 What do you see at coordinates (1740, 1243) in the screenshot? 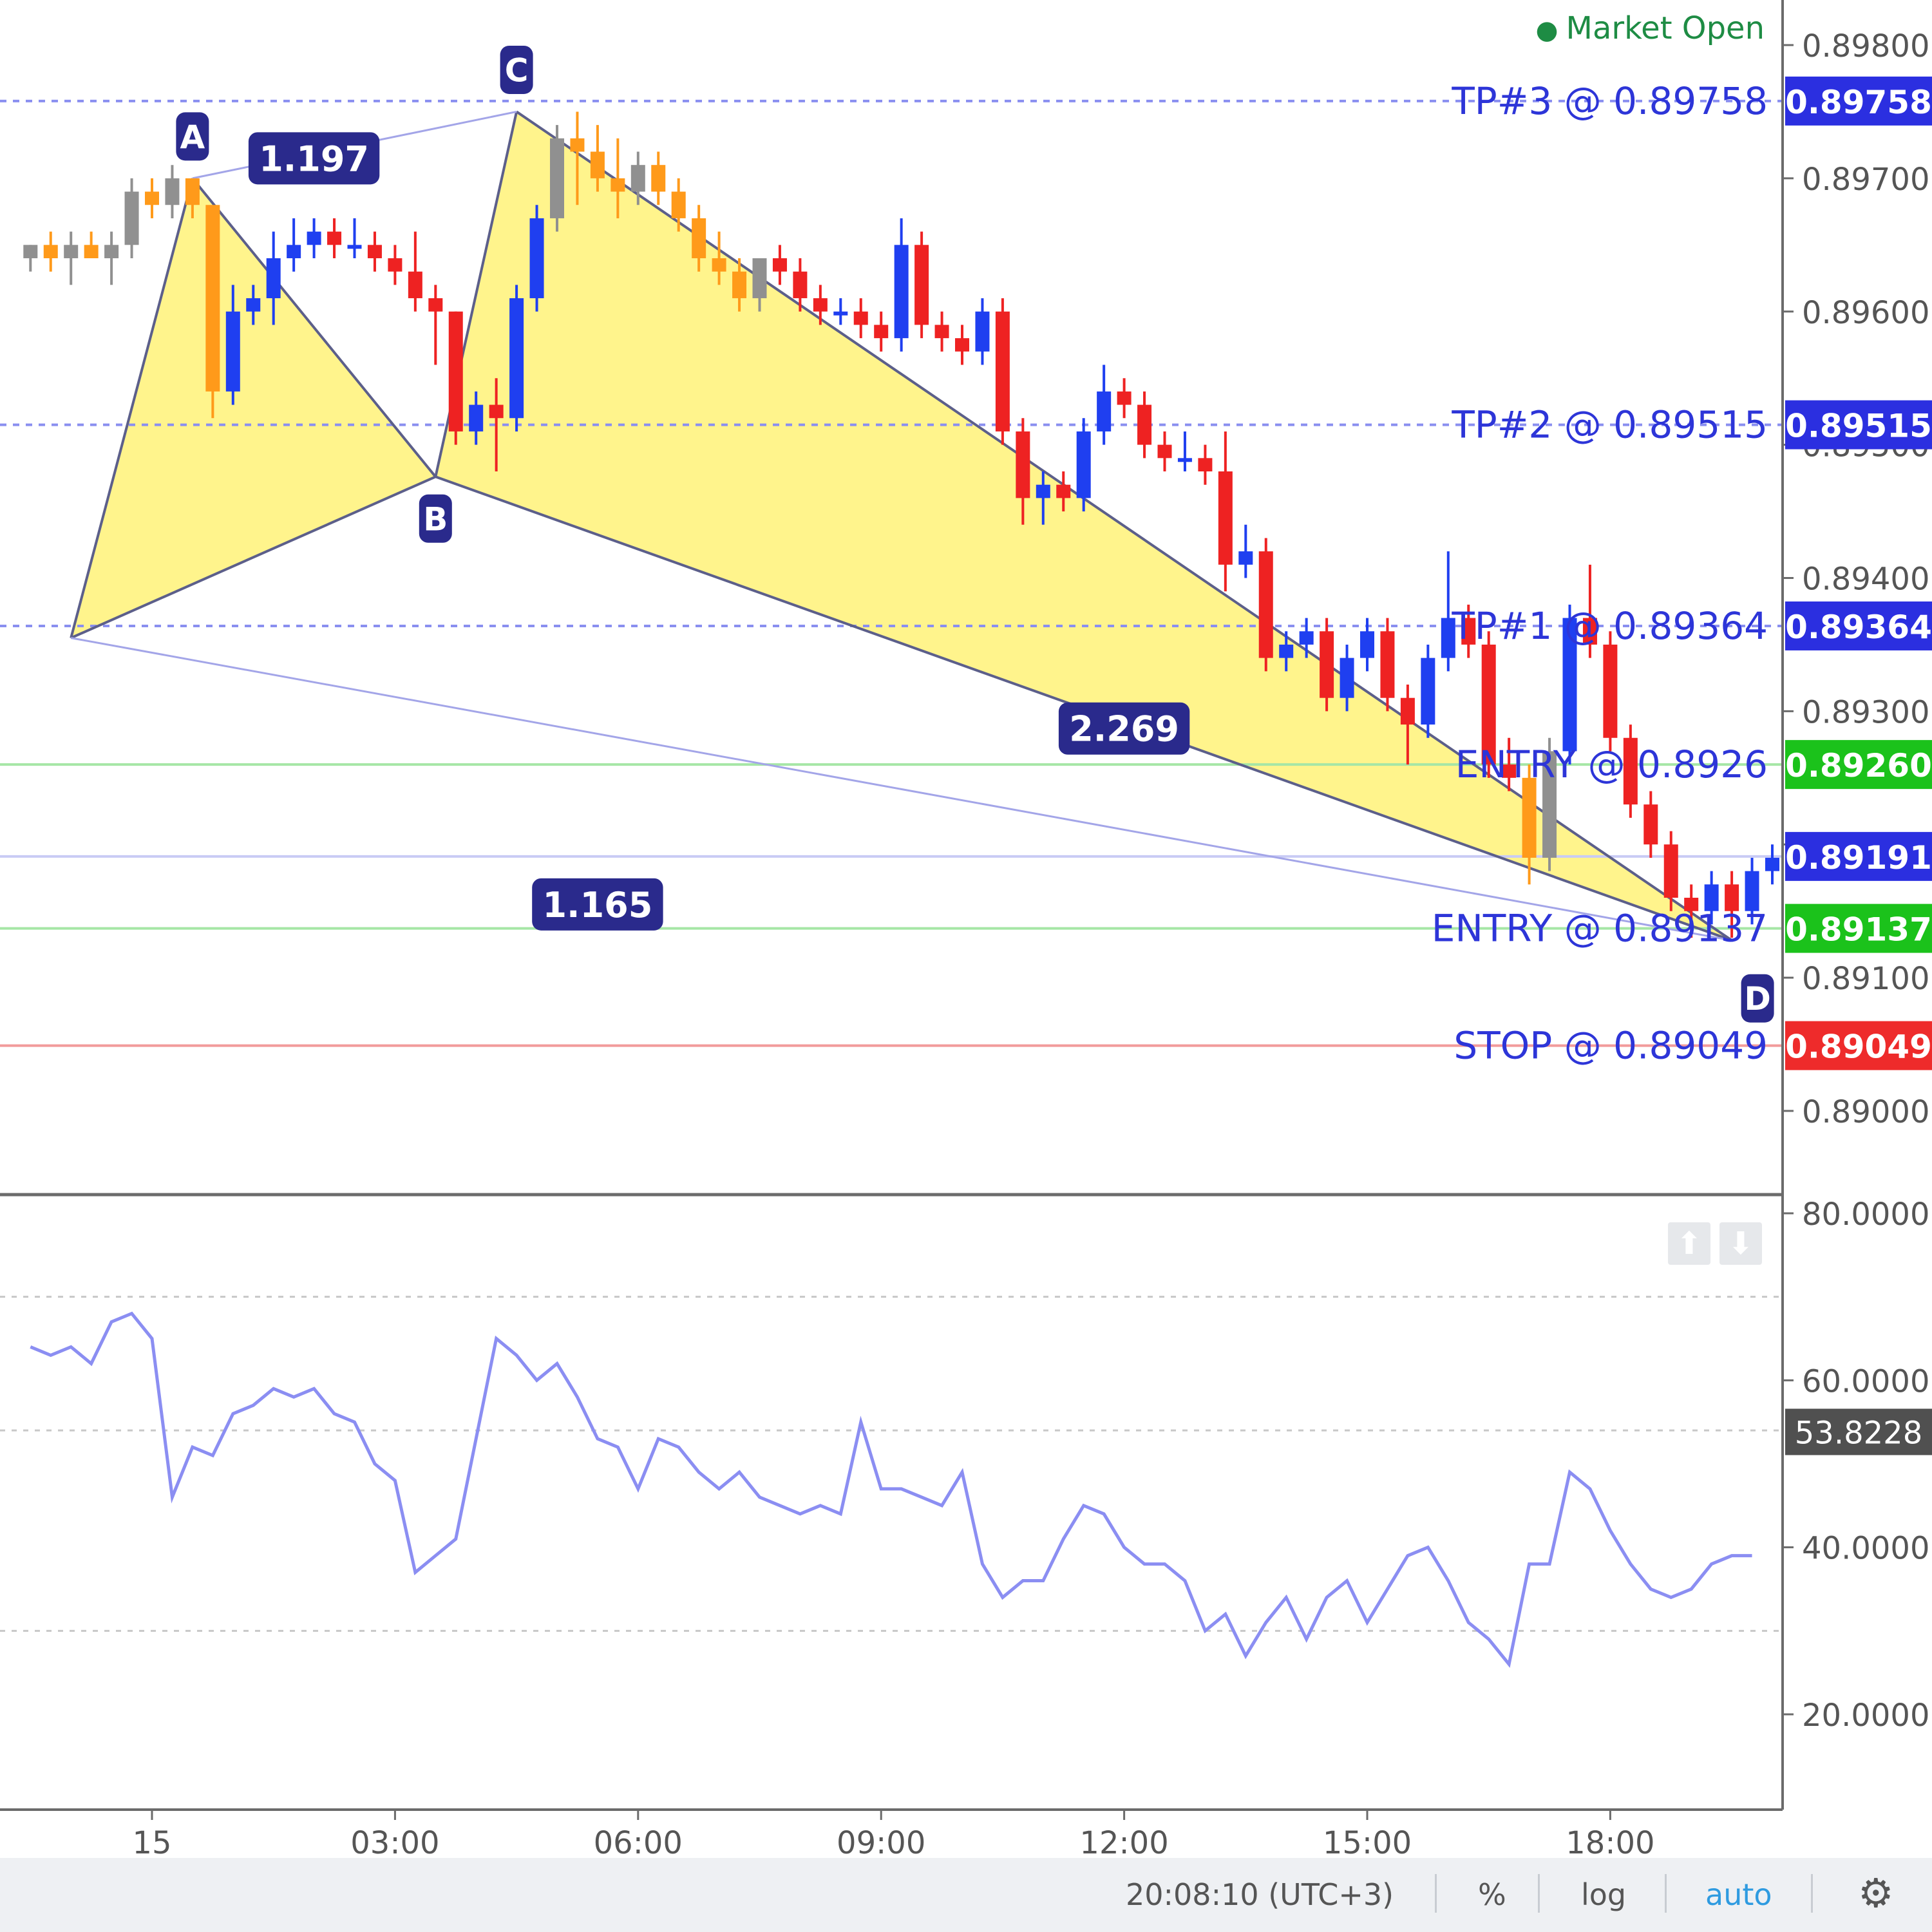
I see `move-pane-down-icon: ⬇` at bounding box center [1740, 1243].